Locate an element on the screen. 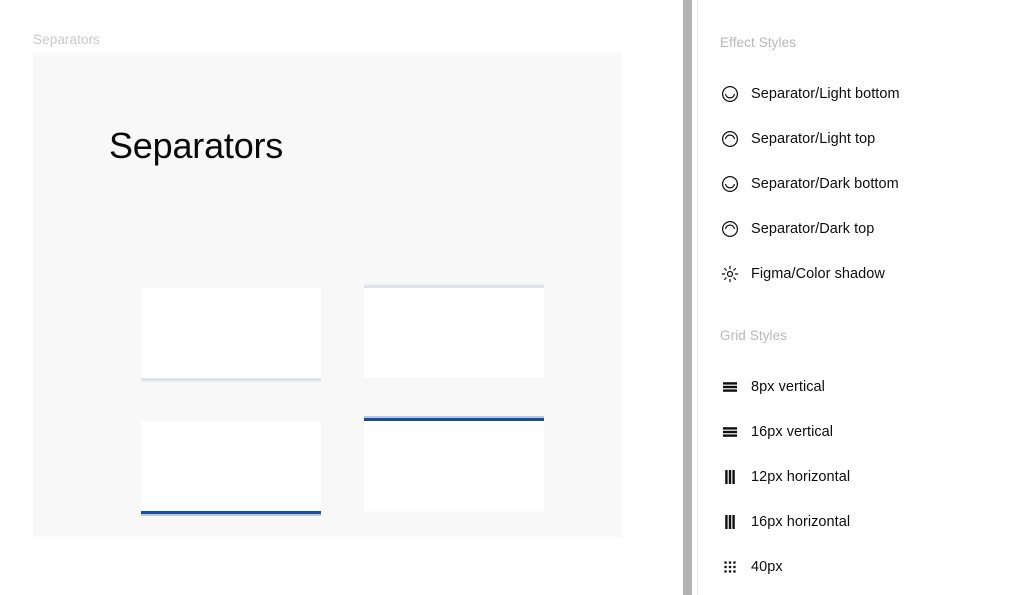  style-row-separator-light-bottom: Separator/Light bottom is located at coordinates (862, 94).